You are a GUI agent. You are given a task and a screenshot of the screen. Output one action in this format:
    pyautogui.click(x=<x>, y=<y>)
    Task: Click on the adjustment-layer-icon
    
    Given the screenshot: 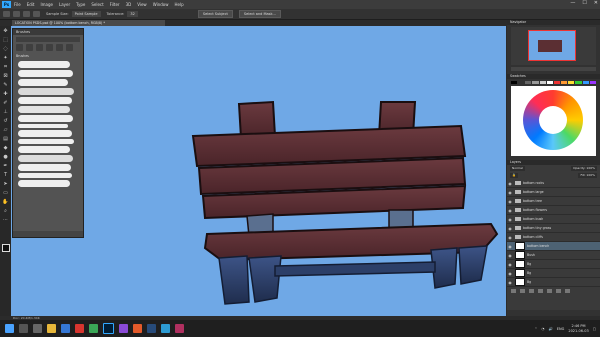 What is the action you would take?
    pyautogui.click(x=540, y=291)
    